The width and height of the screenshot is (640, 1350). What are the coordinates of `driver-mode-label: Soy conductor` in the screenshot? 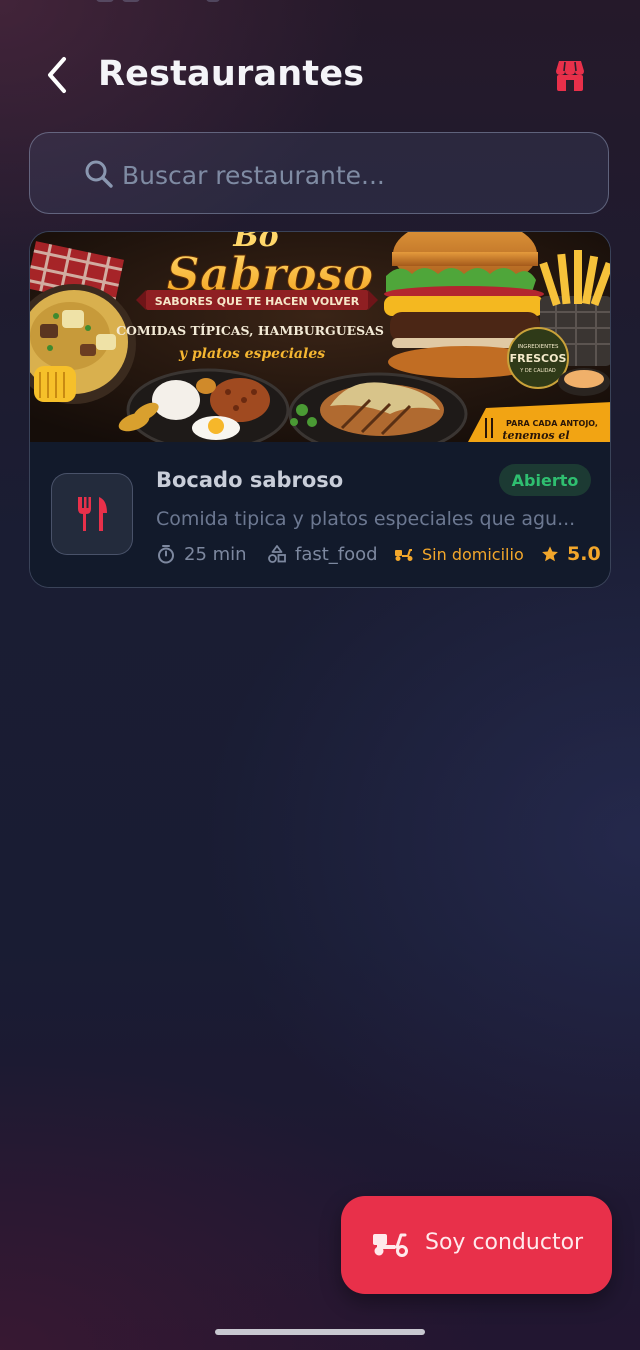 It's located at (504, 1242).